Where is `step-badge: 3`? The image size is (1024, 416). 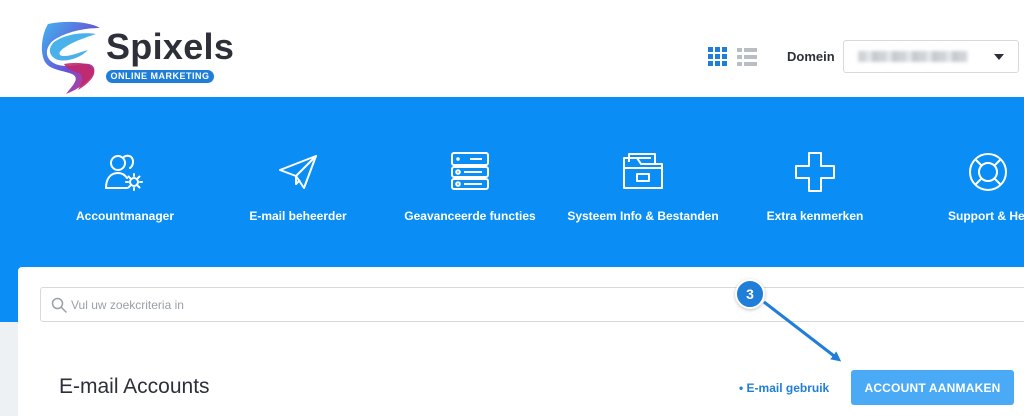
step-badge: 3 is located at coordinates (750, 294).